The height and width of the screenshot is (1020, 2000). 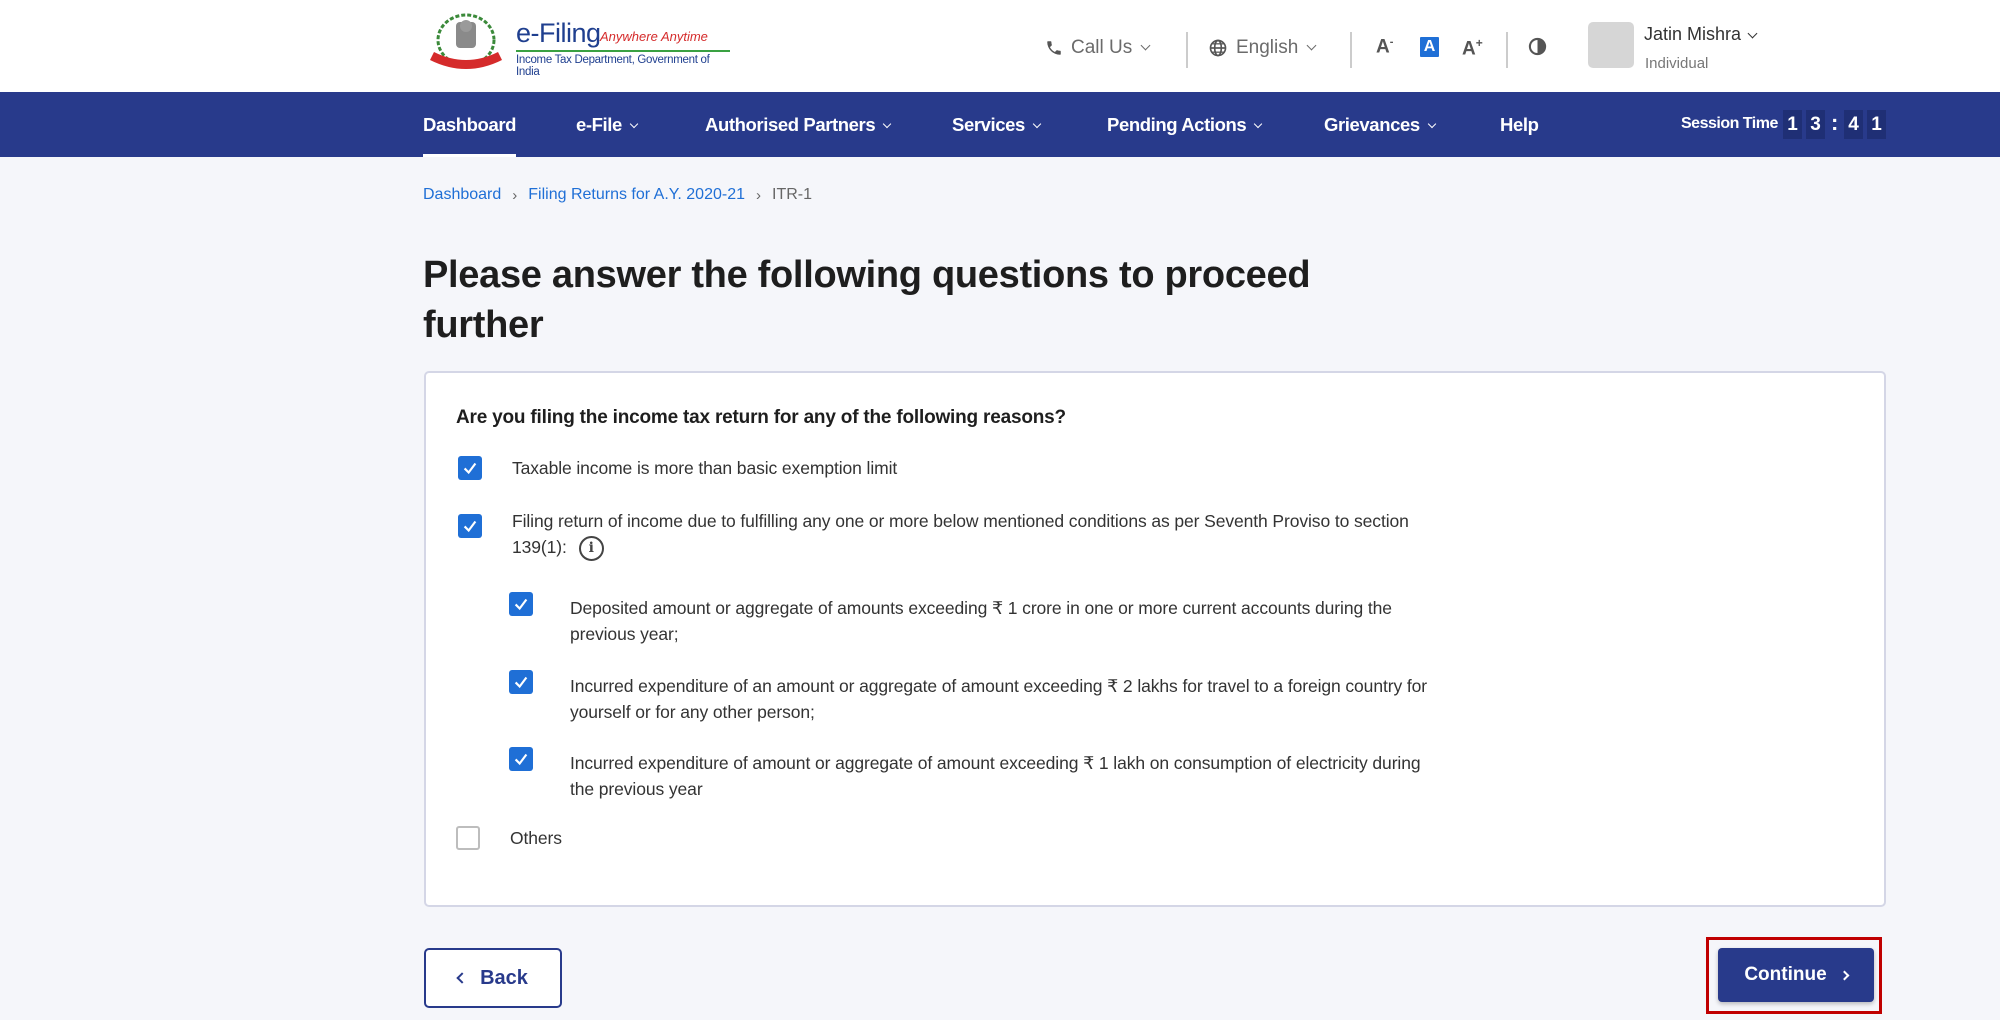 I want to click on user-menu: Jatin Mishra, so click(x=1701, y=34).